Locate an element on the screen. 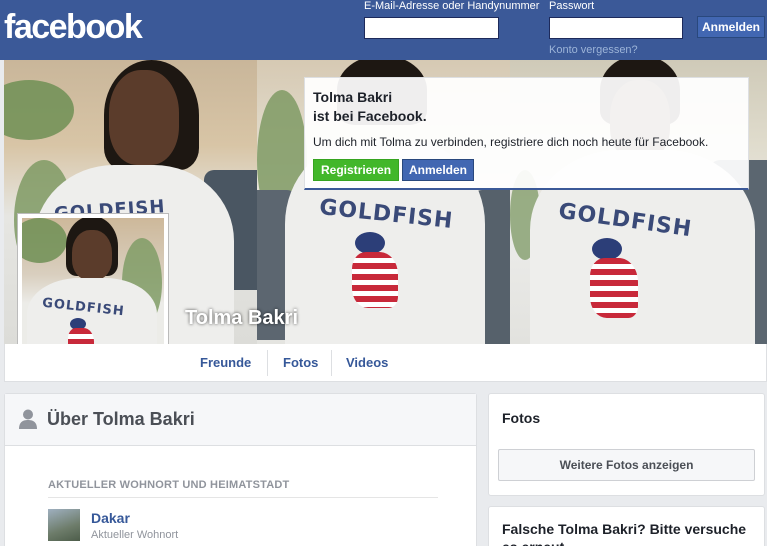  card-login-button: Anmelden is located at coordinates (438, 170).